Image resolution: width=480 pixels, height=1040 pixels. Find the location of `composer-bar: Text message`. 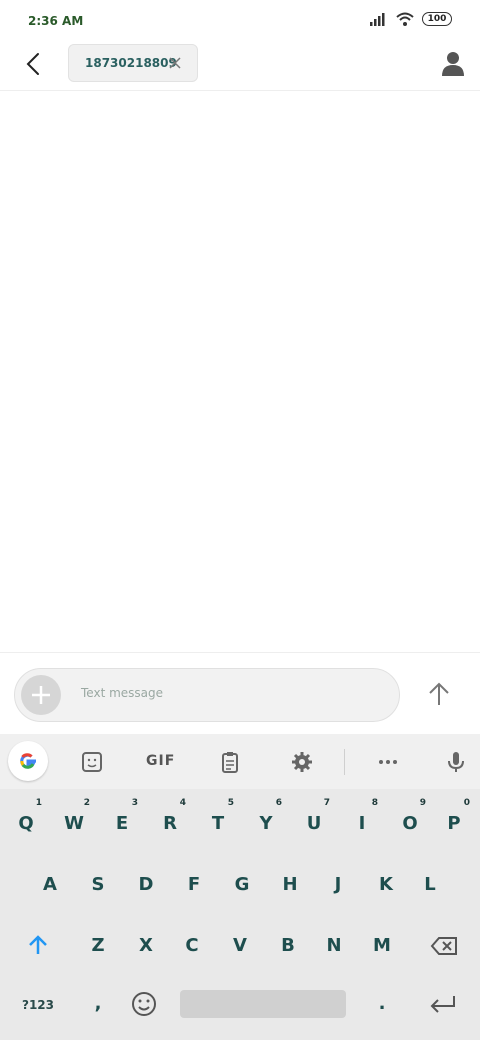

composer-bar: Text message is located at coordinates (240, 693).